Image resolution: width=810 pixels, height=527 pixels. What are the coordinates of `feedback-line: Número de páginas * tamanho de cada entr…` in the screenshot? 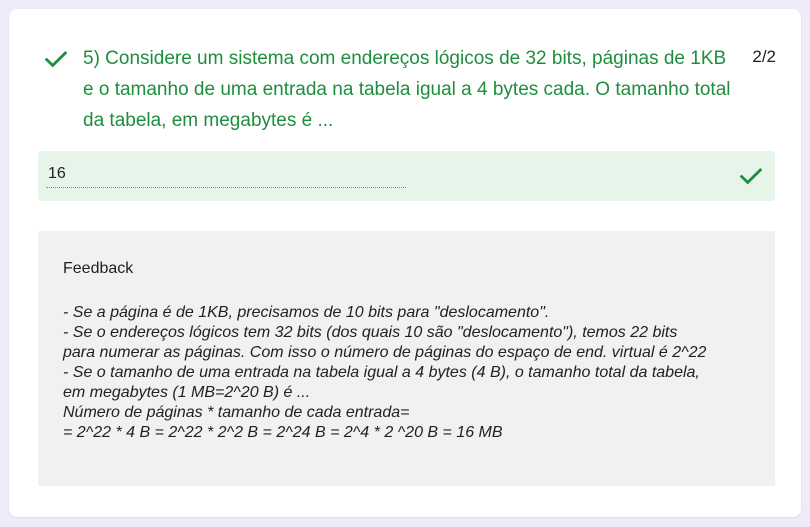 It's located at (236, 412).